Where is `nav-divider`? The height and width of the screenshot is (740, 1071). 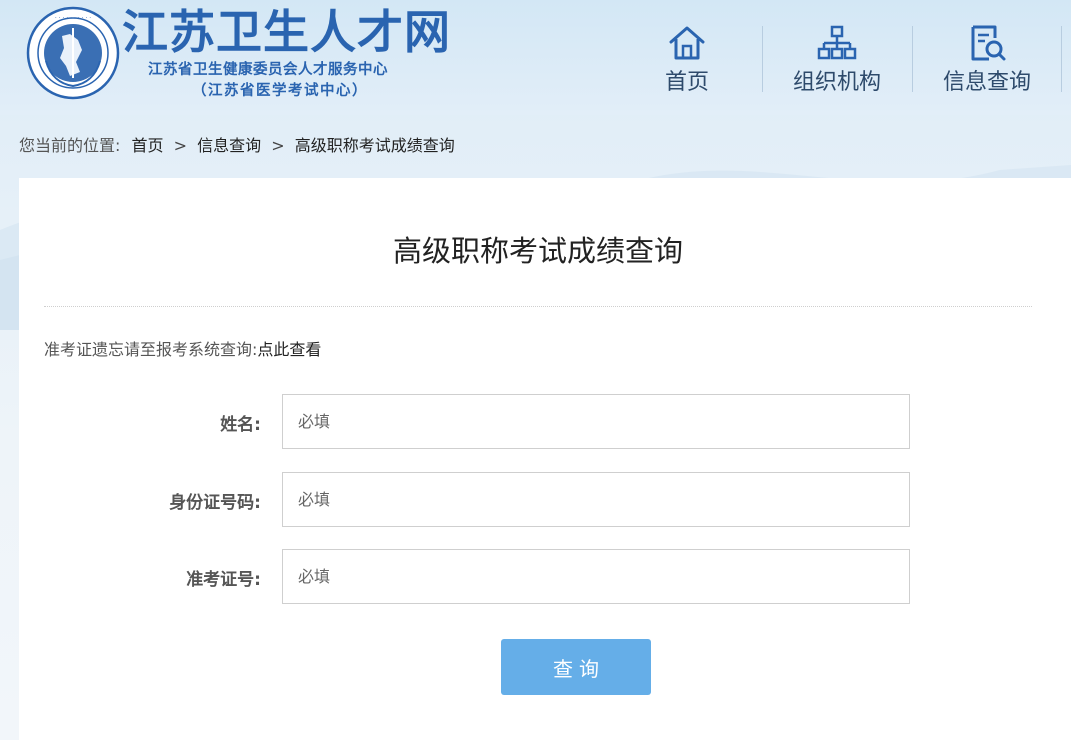
nav-divider is located at coordinates (1061, 59).